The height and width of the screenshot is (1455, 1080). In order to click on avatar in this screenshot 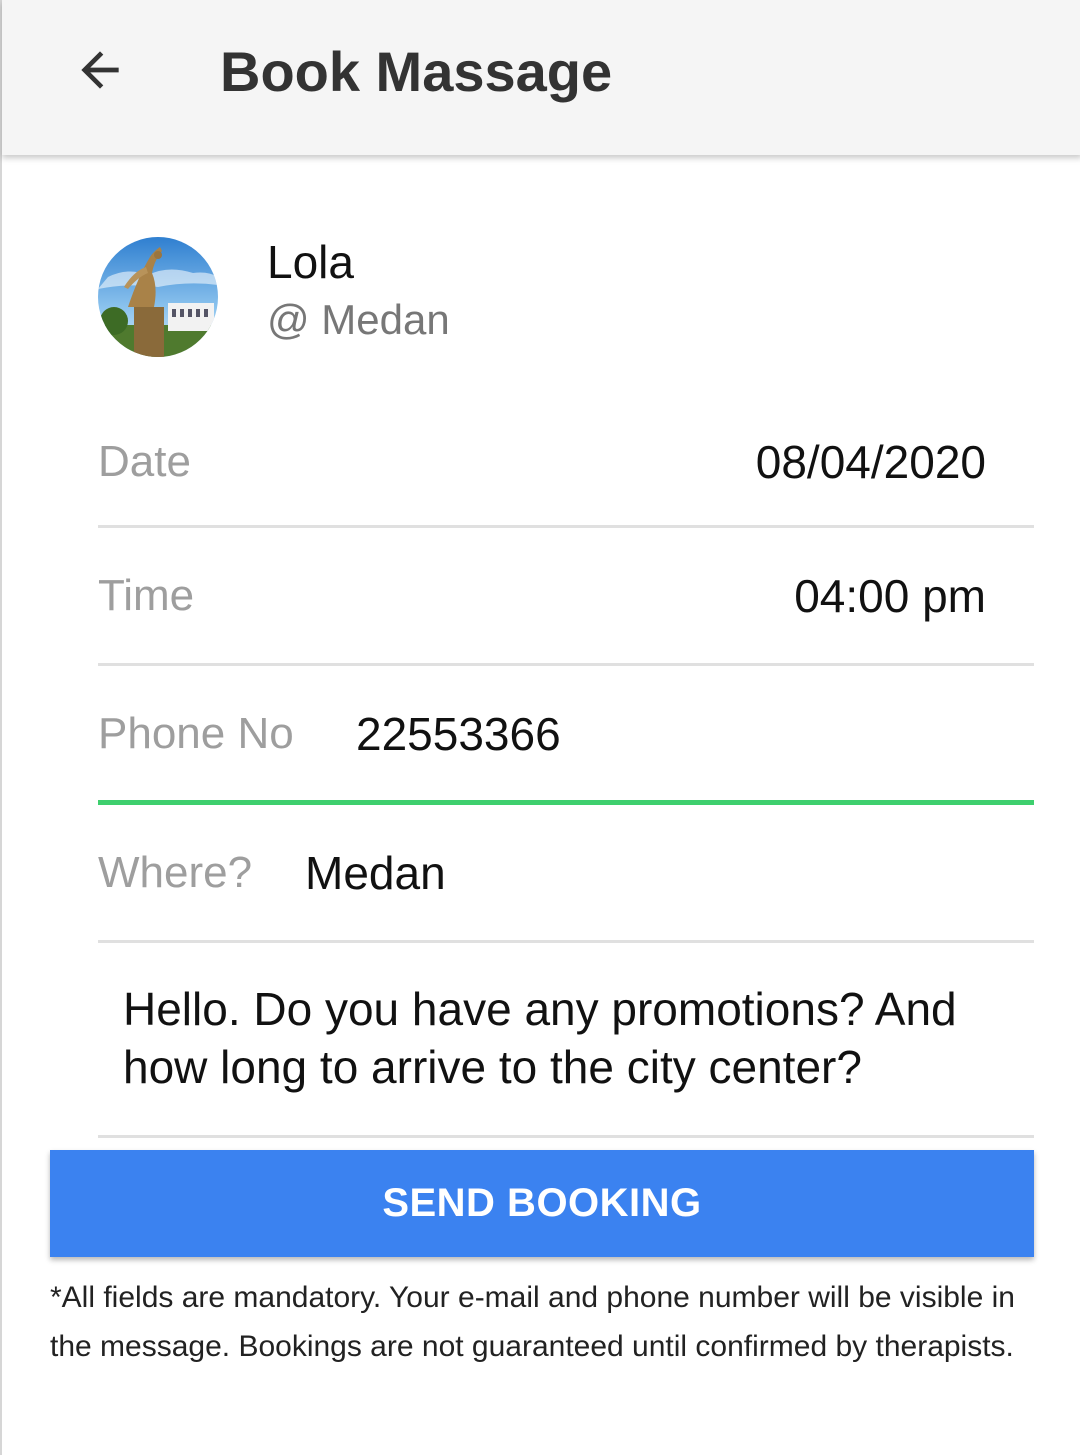, I will do `click(158, 297)`.